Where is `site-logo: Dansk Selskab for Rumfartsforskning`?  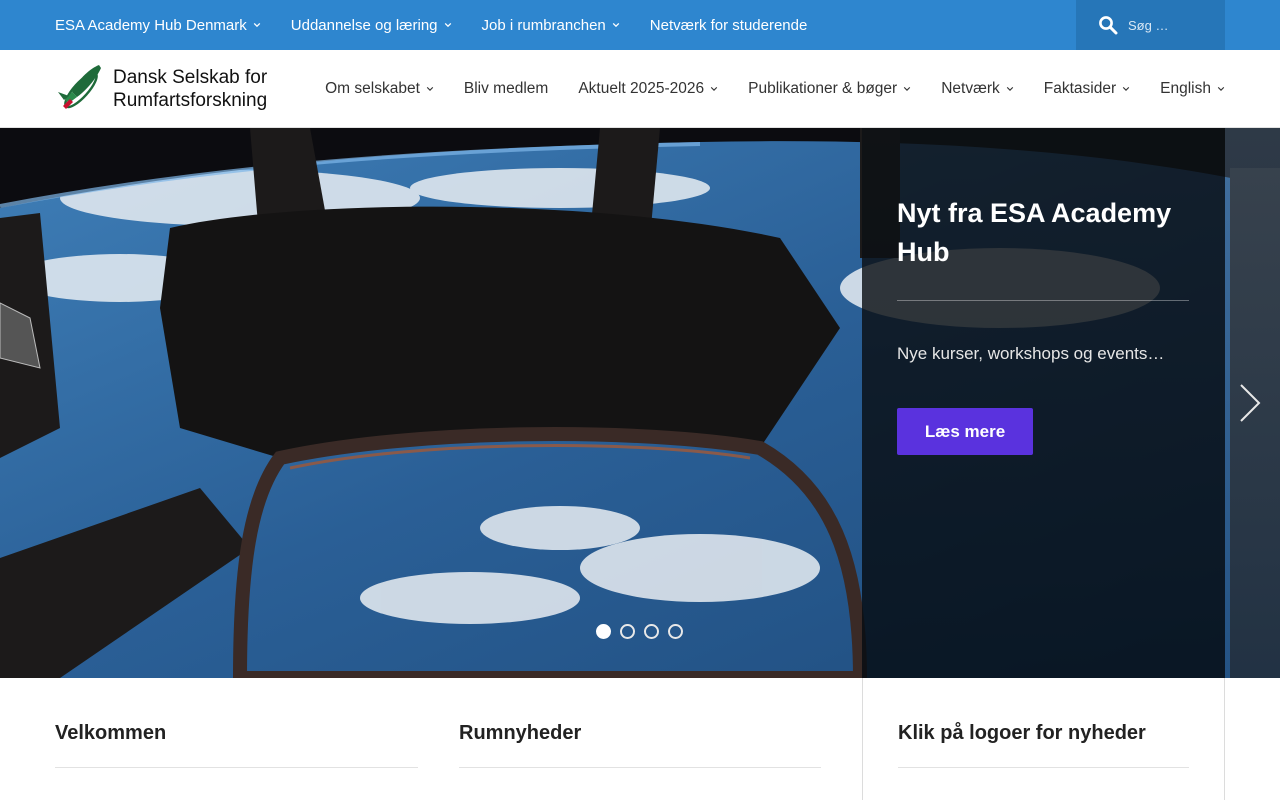 site-logo: Dansk Selskab for Rumfartsforskning is located at coordinates (161, 89).